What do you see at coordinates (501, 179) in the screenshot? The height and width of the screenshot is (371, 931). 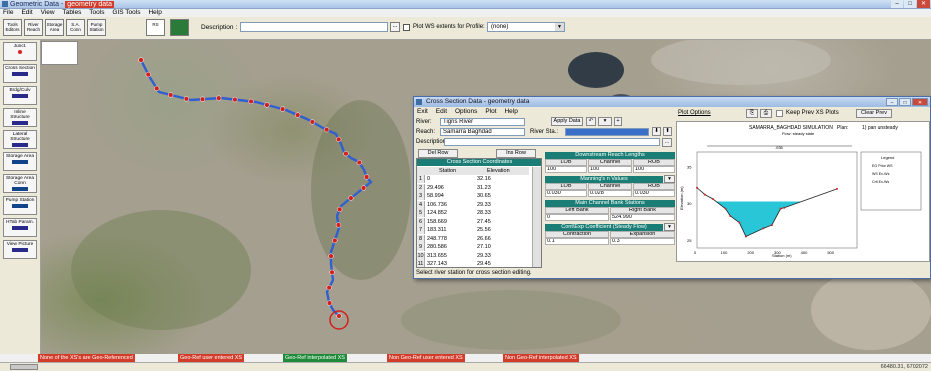 I see `elevation-cell: 32.16` at bounding box center [501, 179].